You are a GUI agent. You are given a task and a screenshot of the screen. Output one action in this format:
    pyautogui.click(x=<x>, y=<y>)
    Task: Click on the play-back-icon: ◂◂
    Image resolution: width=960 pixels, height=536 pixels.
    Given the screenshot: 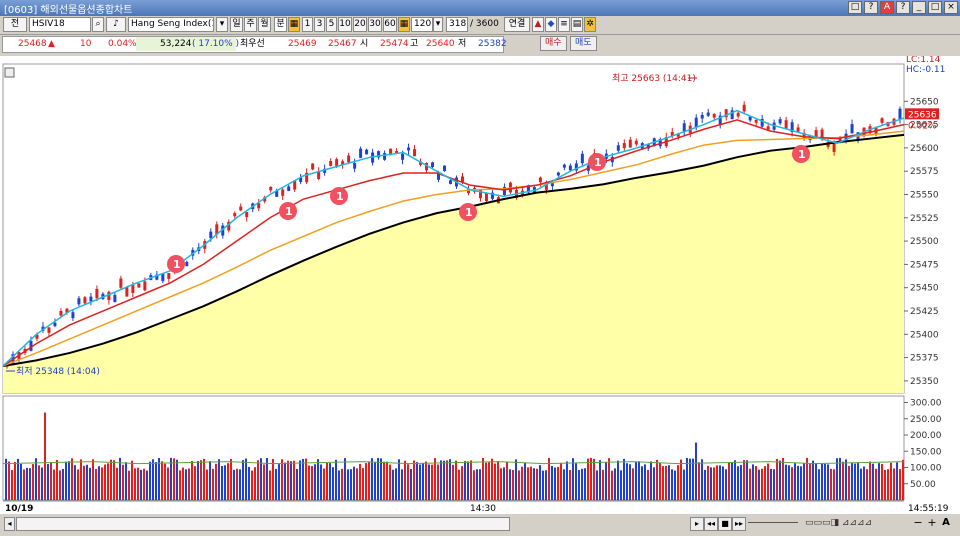 What is the action you would take?
    pyautogui.click(x=711, y=524)
    